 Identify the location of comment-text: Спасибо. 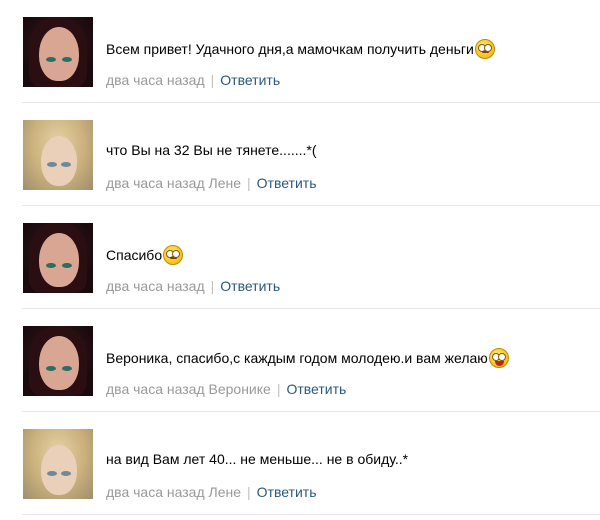
(134, 255).